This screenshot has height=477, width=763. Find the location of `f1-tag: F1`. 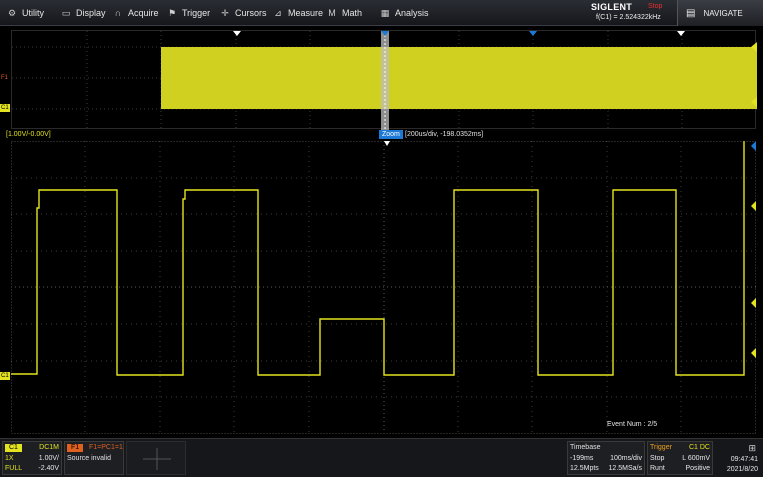

f1-tag: F1 is located at coordinates (75, 448).